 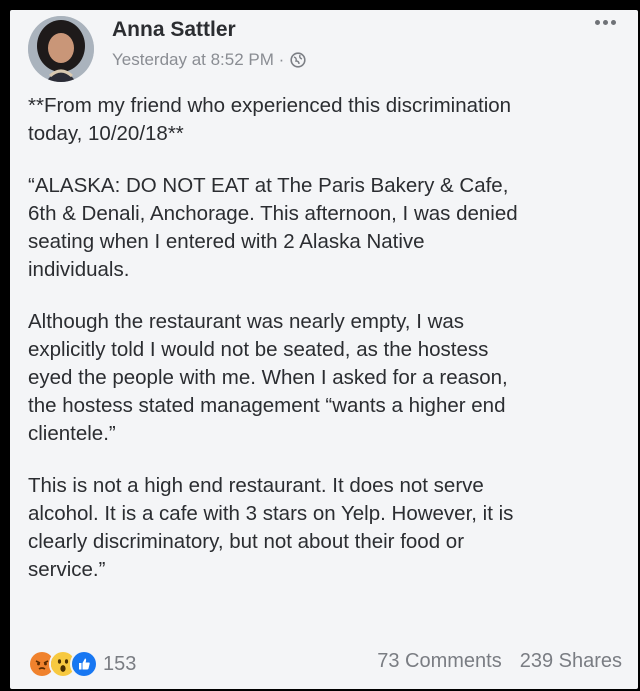 I want to click on avatar-image, so click(x=61, y=49).